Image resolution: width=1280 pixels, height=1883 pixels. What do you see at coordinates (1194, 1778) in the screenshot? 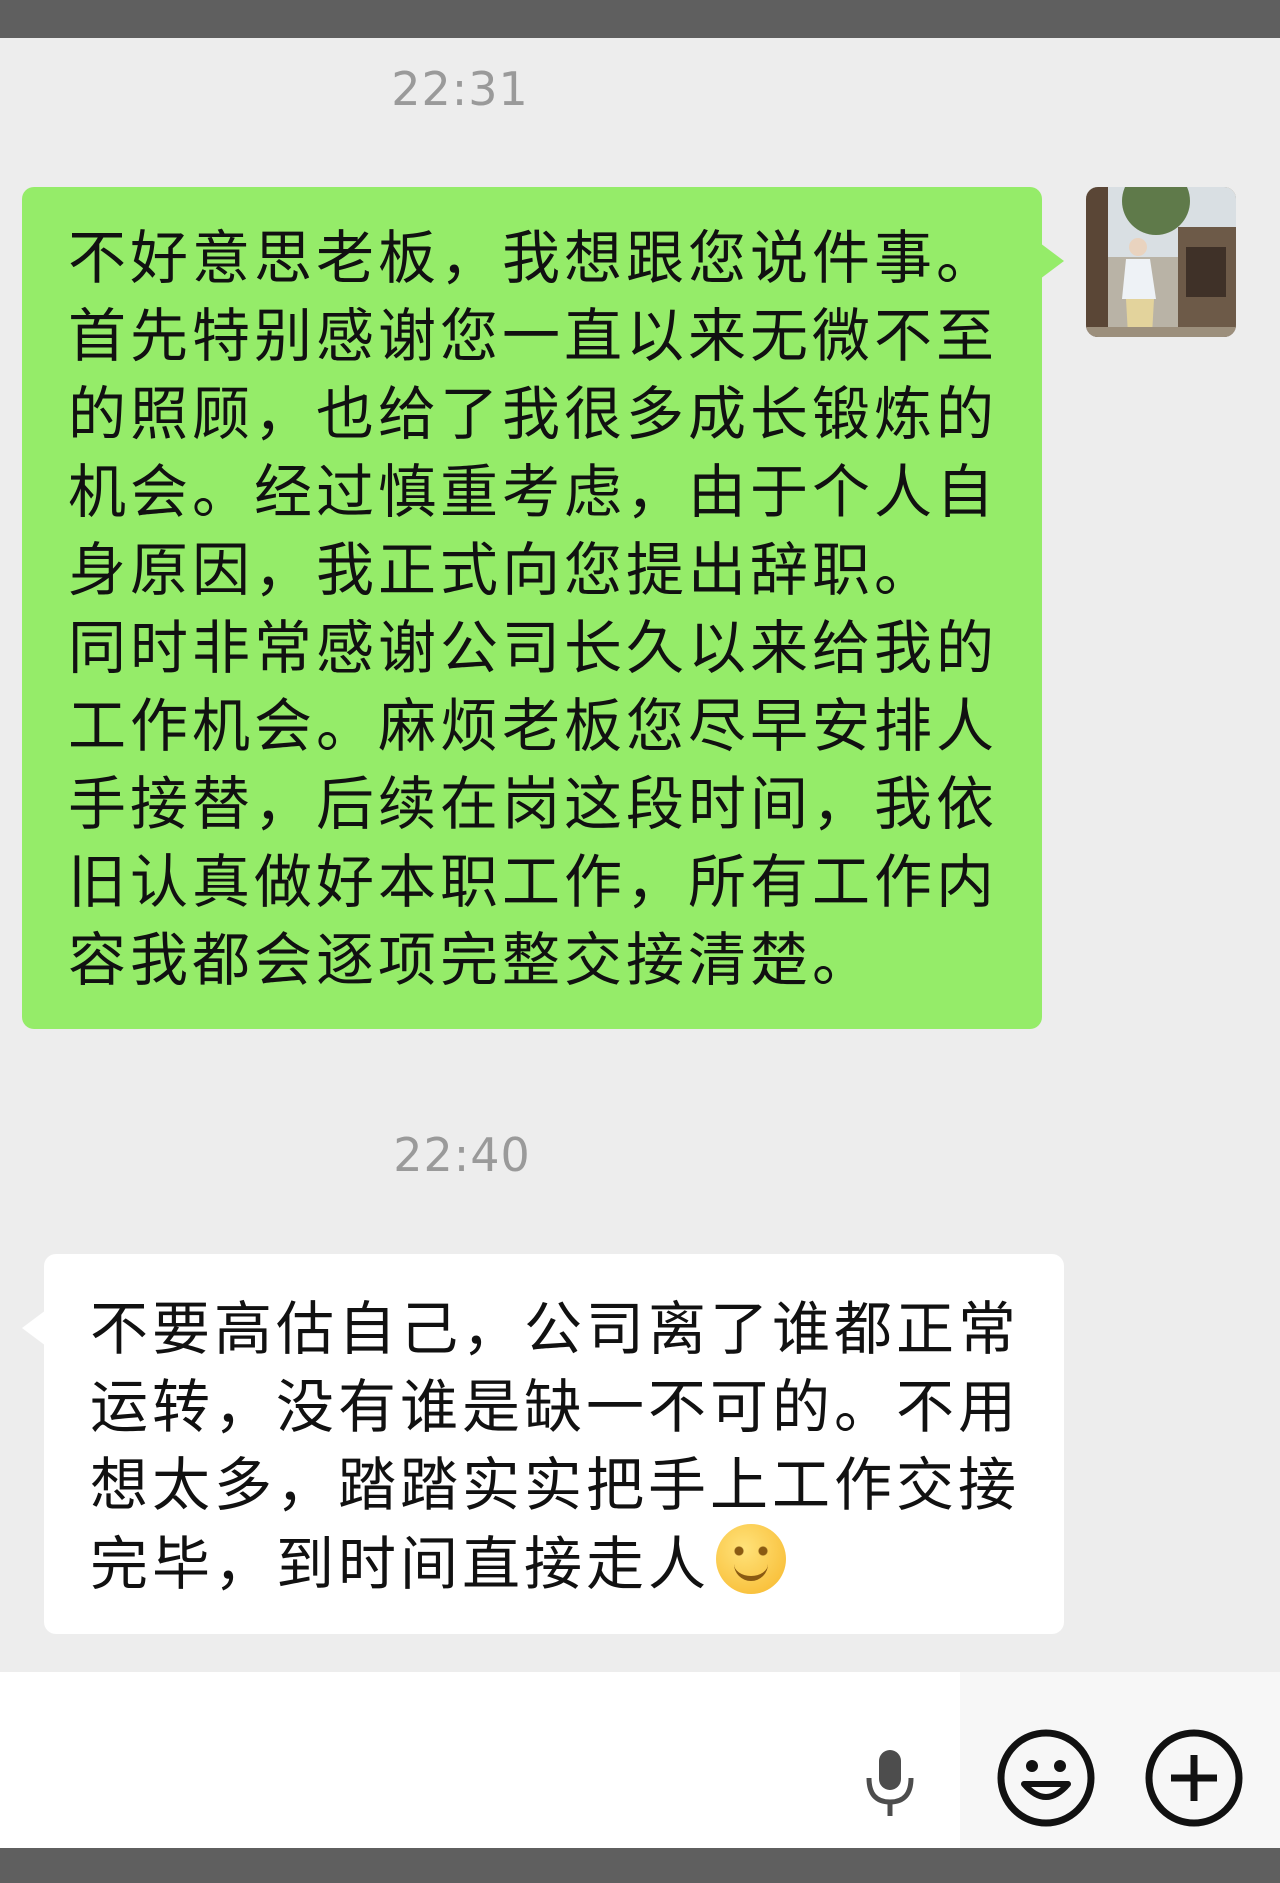
I see `plus-icon` at bounding box center [1194, 1778].